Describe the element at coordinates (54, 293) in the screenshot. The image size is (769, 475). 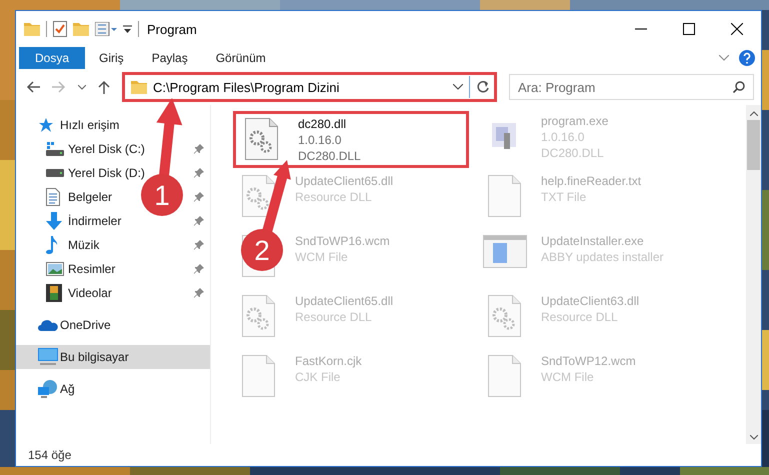
I see `film-icon` at that location.